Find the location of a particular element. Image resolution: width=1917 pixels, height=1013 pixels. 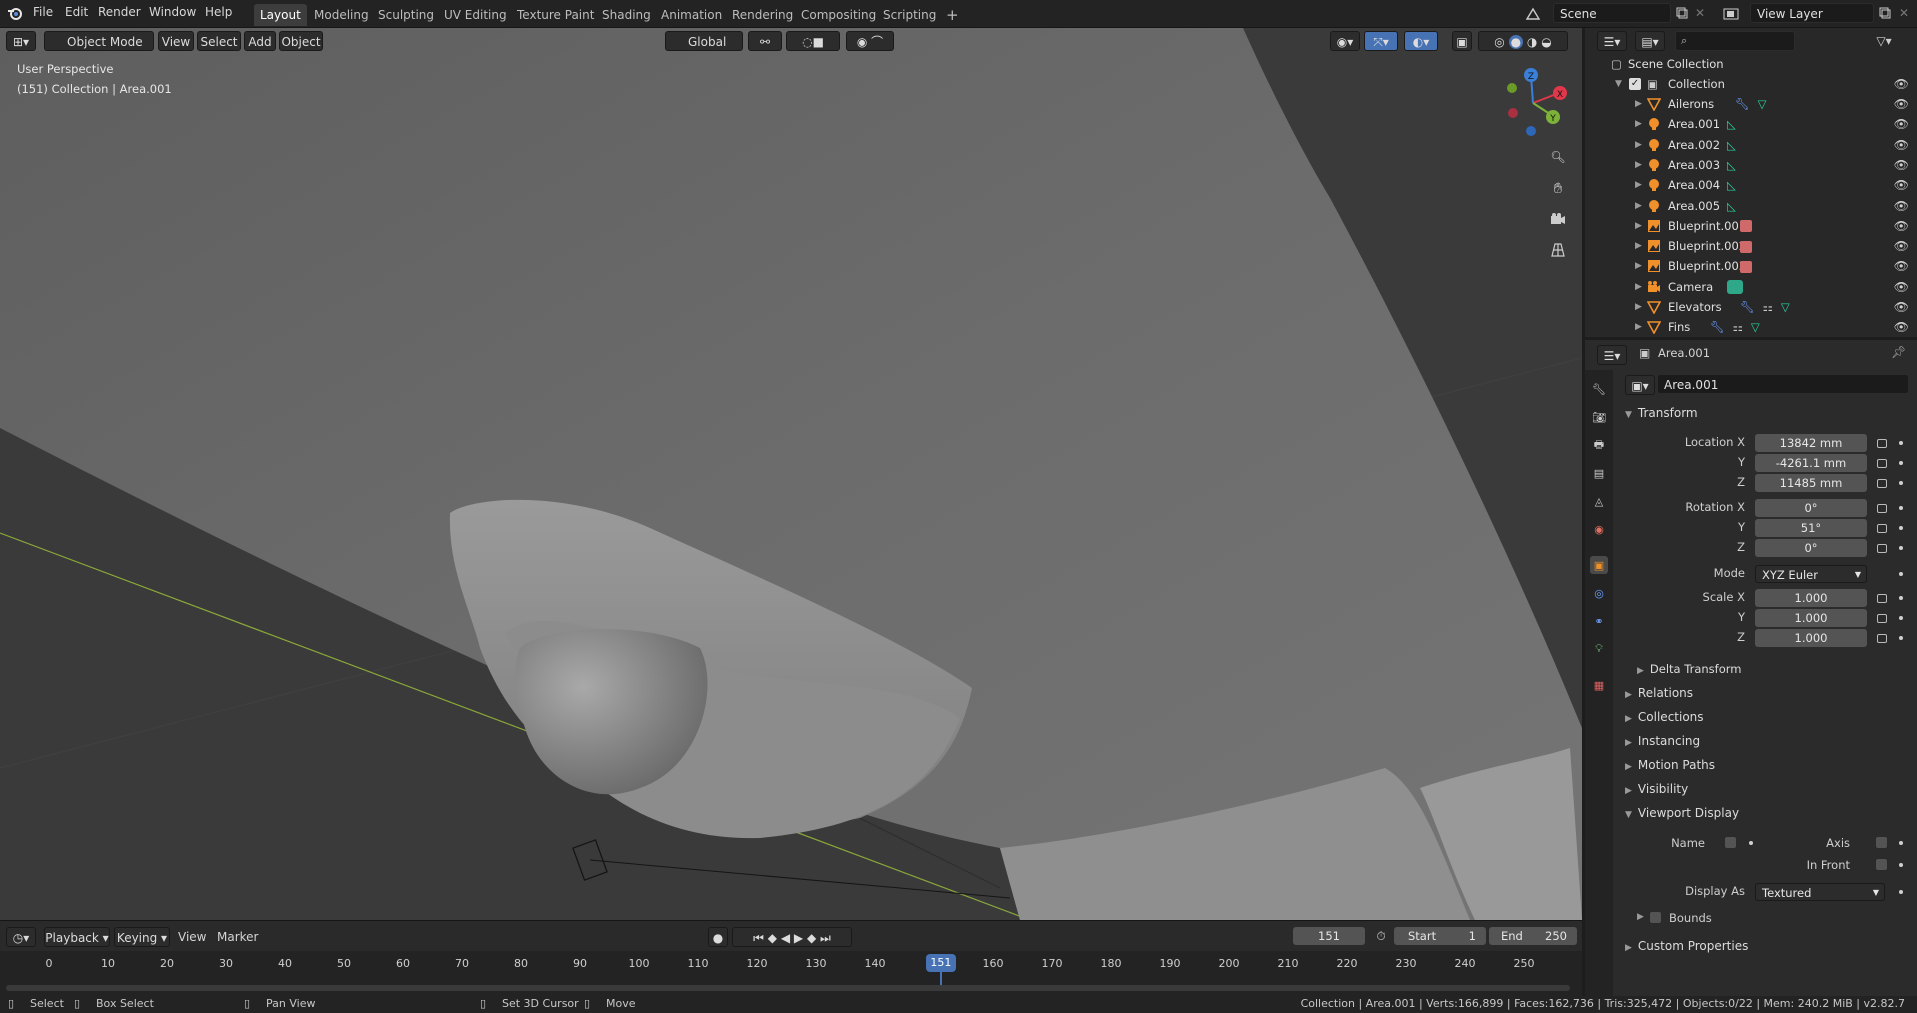

menu-window: Window is located at coordinates (172, 12).